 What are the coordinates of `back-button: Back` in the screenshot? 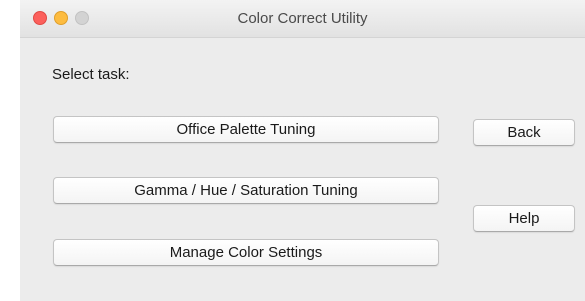 It's located at (524, 132).